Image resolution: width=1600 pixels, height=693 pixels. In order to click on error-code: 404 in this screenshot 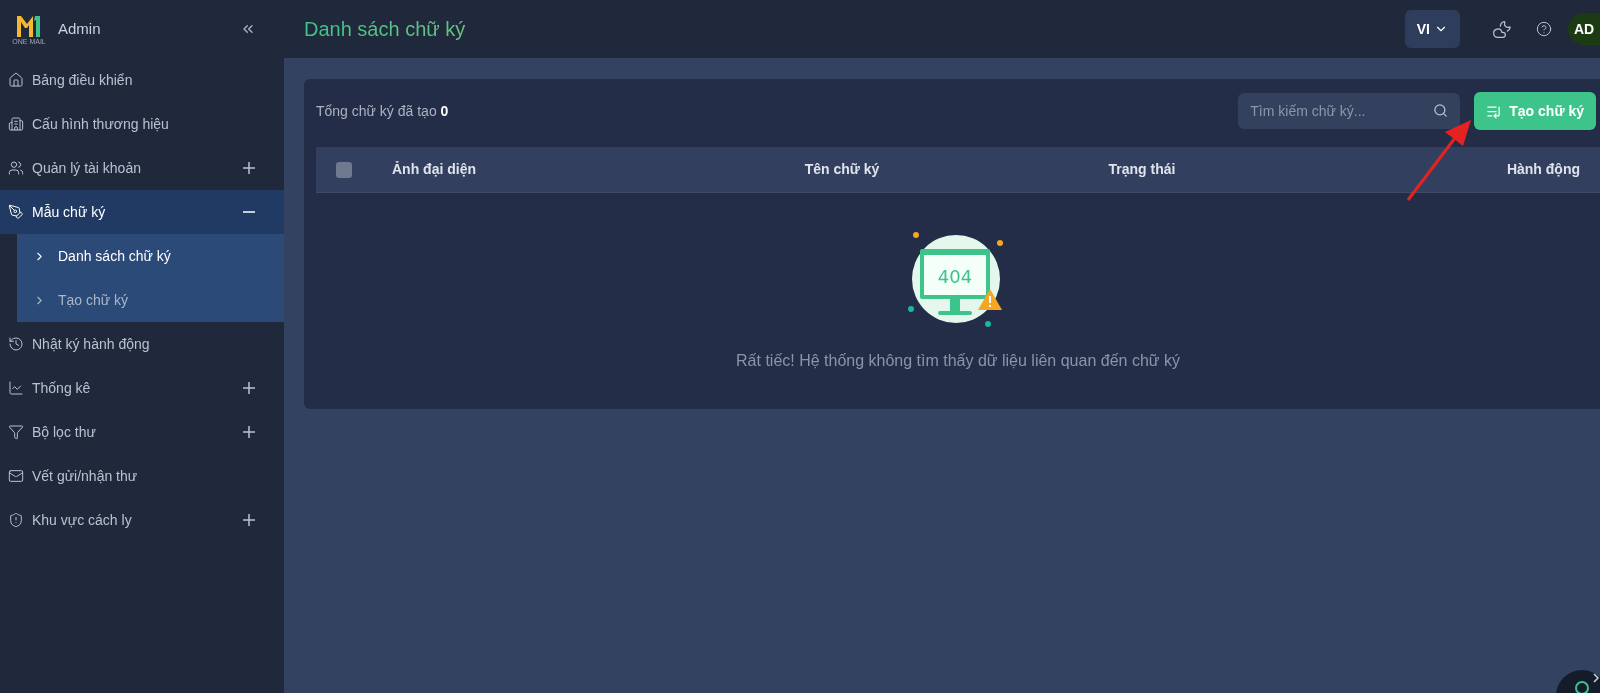, I will do `click(955, 276)`.